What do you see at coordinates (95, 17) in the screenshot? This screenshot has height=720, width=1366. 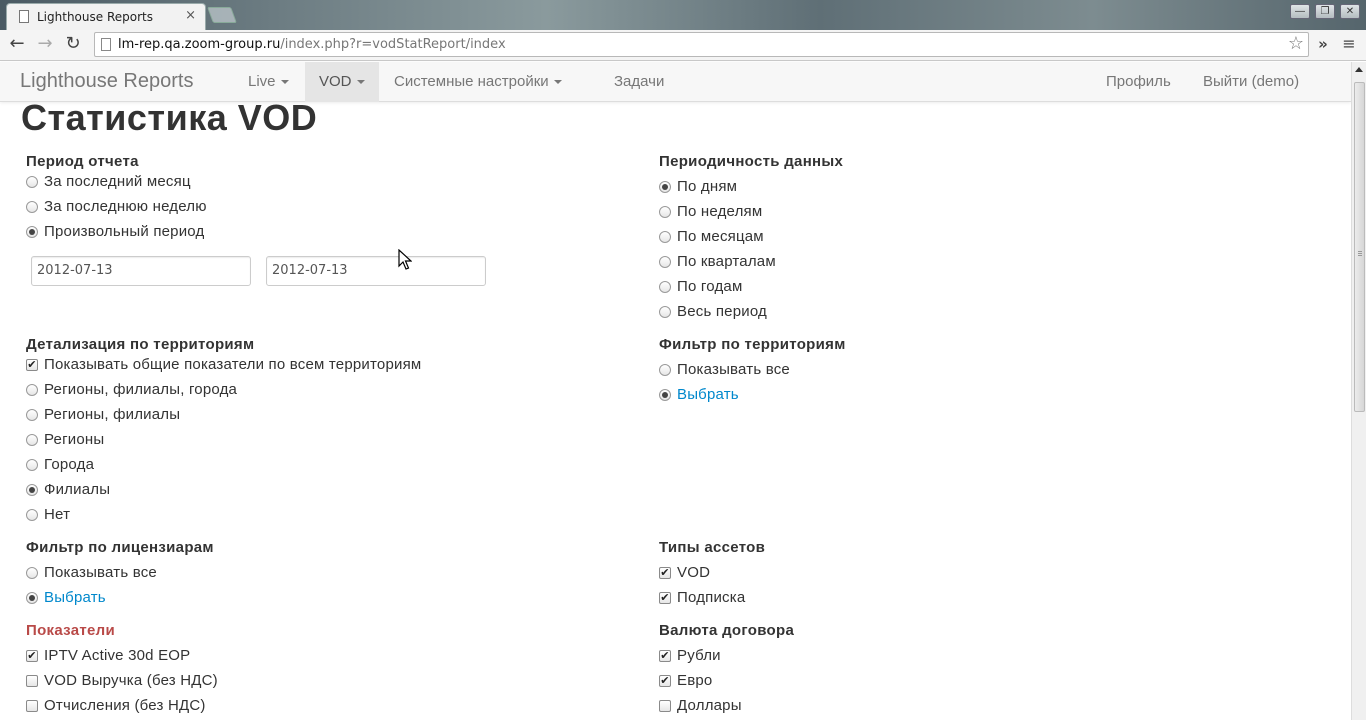 I see `tab-title: Lighthouse Reports` at bounding box center [95, 17].